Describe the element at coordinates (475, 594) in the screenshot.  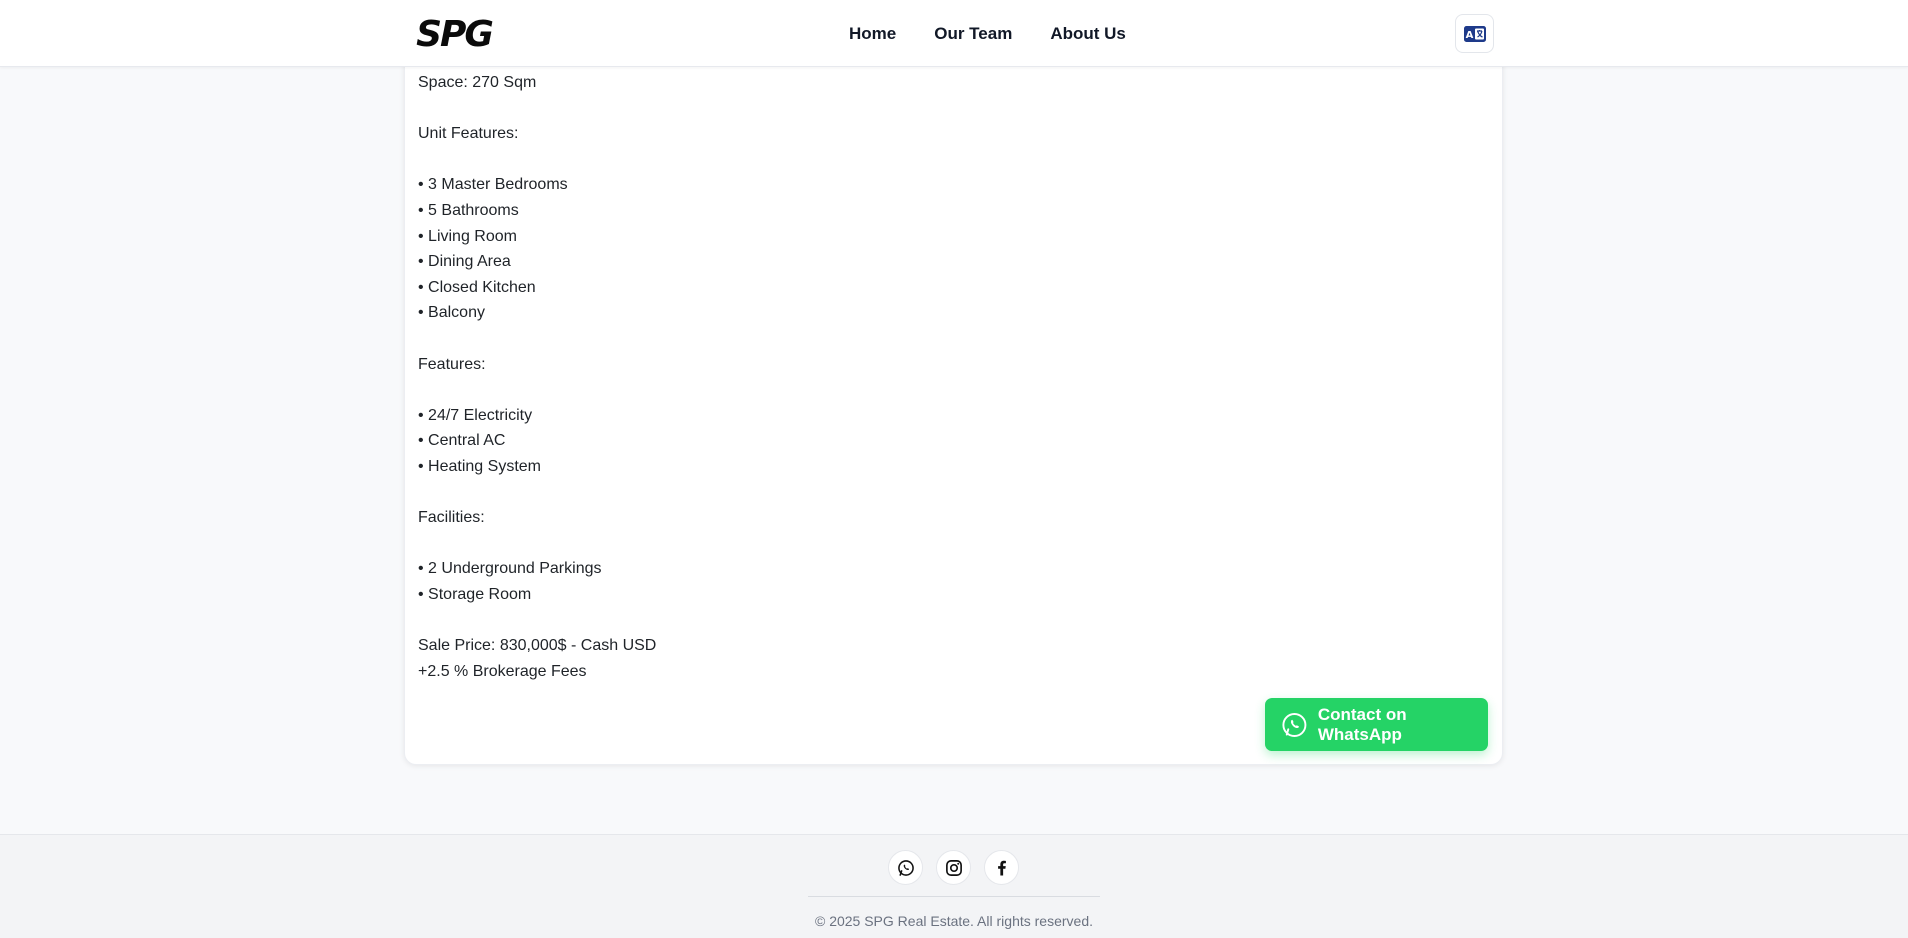
I see `feature-item: • Storage Room` at that location.